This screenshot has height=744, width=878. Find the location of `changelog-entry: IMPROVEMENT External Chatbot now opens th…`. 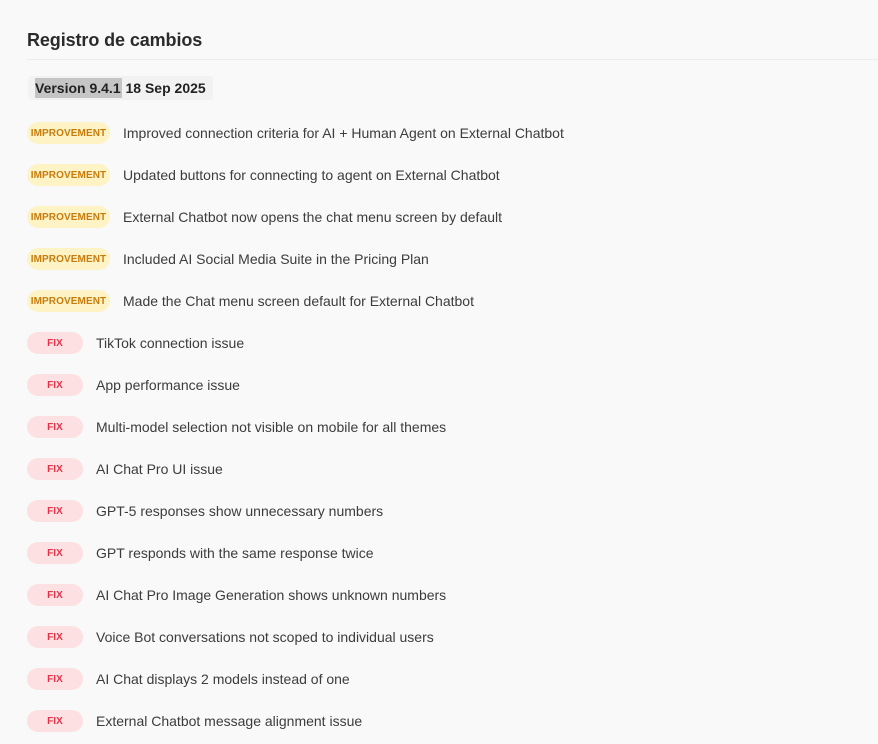

changelog-entry: IMPROVEMENT External Chatbot now opens th… is located at coordinates (295, 217).